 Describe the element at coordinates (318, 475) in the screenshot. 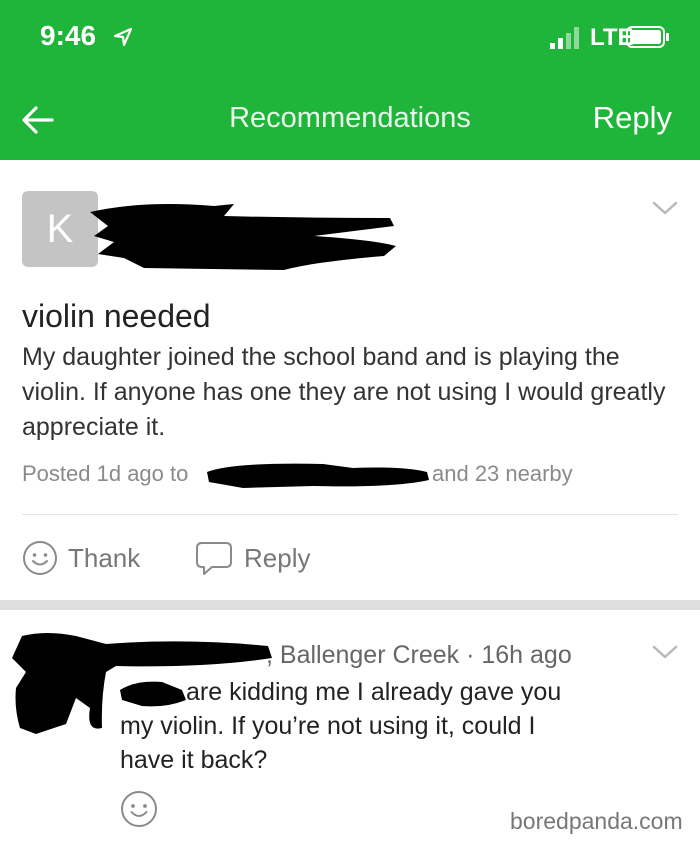

I see `redacted-neighborhood` at that location.